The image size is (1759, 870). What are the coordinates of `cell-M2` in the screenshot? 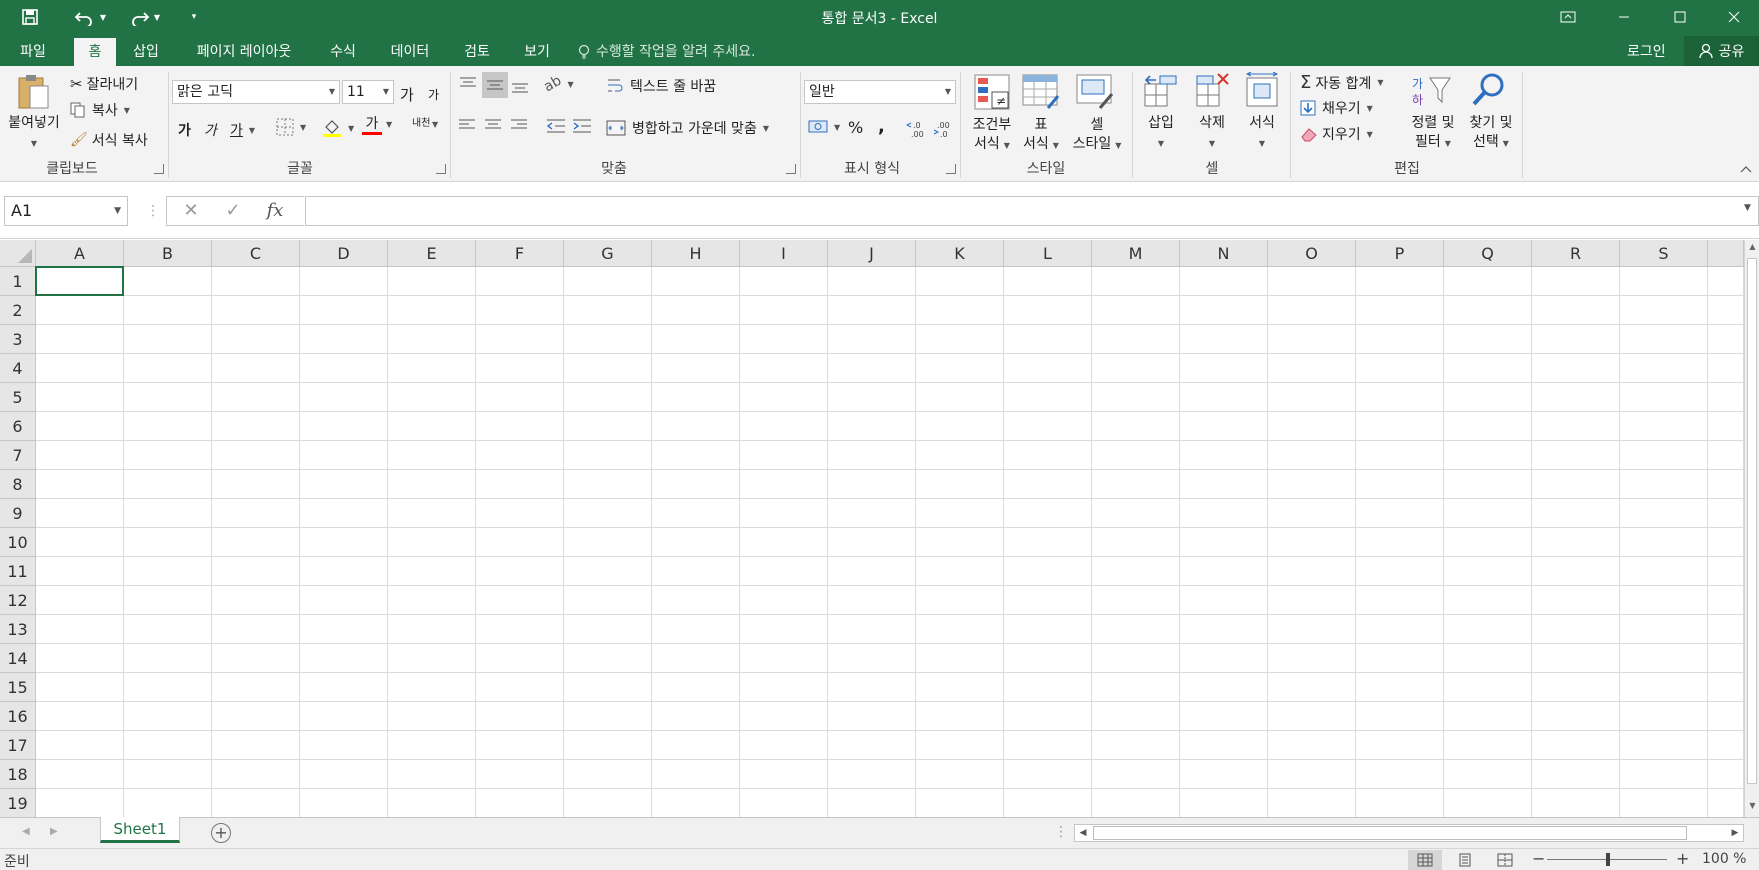 It's located at (1136, 310).